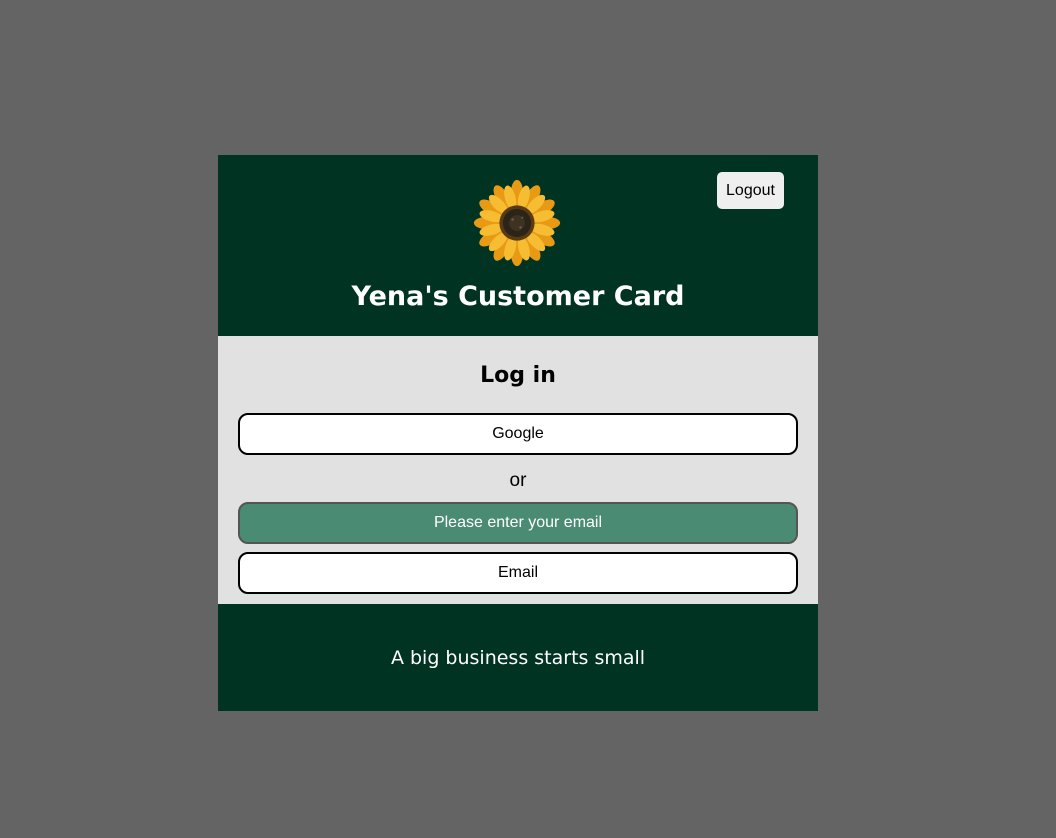 The height and width of the screenshot is (838, 1056). What do you see at coordinates (518, 523) in the screenshot?
I see `email-input` at bounding box center [518, 523].